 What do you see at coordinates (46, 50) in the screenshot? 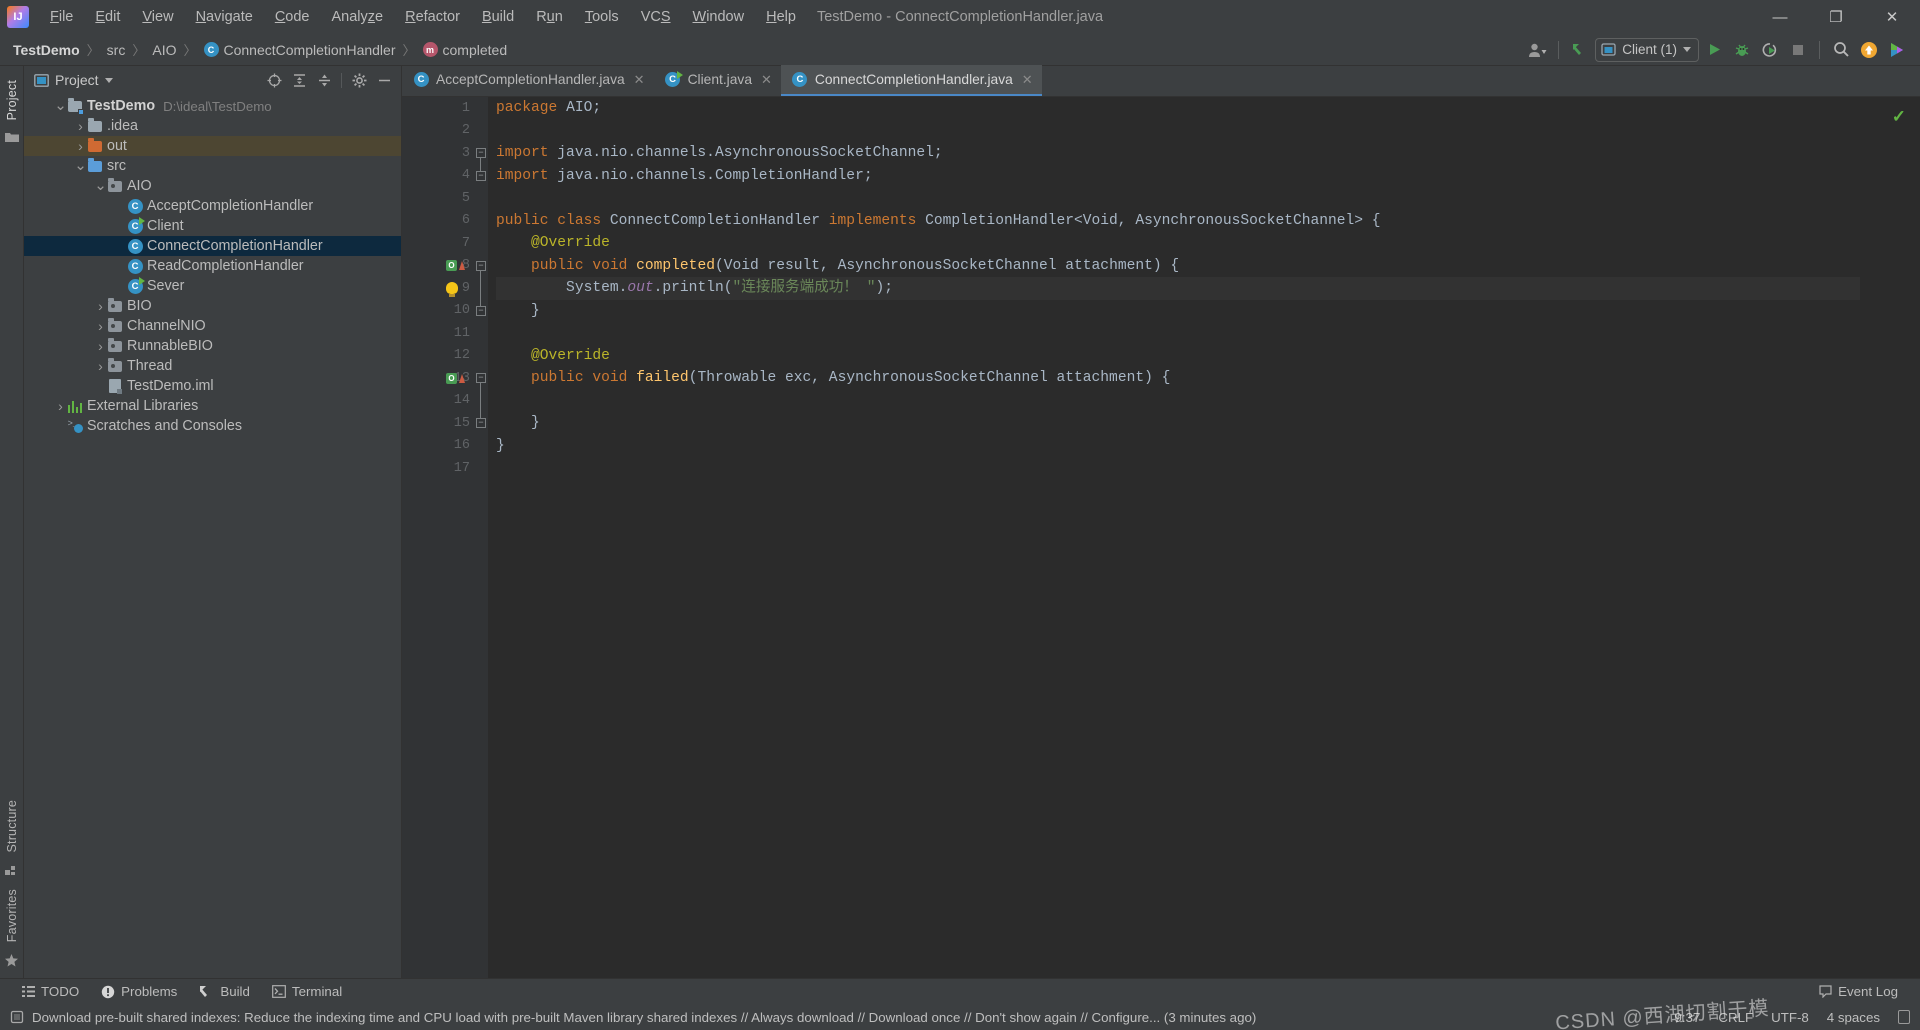
I see `breadcrumb-item-testdemo: TestDemo` at bounding box center [46, 50].